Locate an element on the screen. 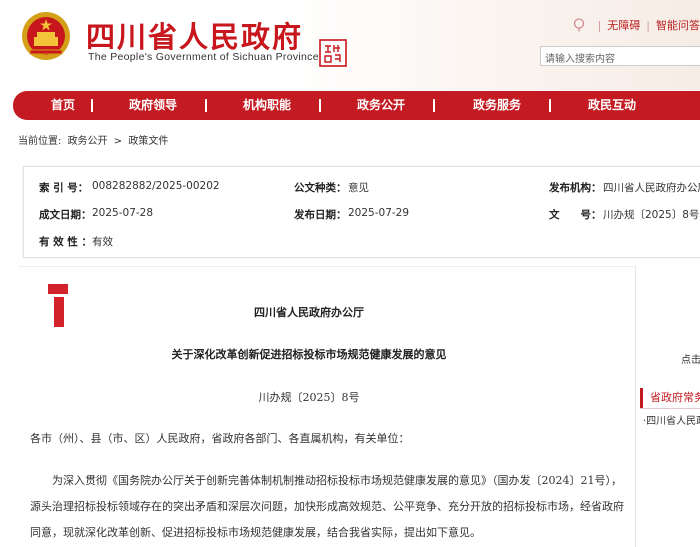  breadcrumb-item-gov-affairs: 政务公开 is located at coordinates (88, 141).